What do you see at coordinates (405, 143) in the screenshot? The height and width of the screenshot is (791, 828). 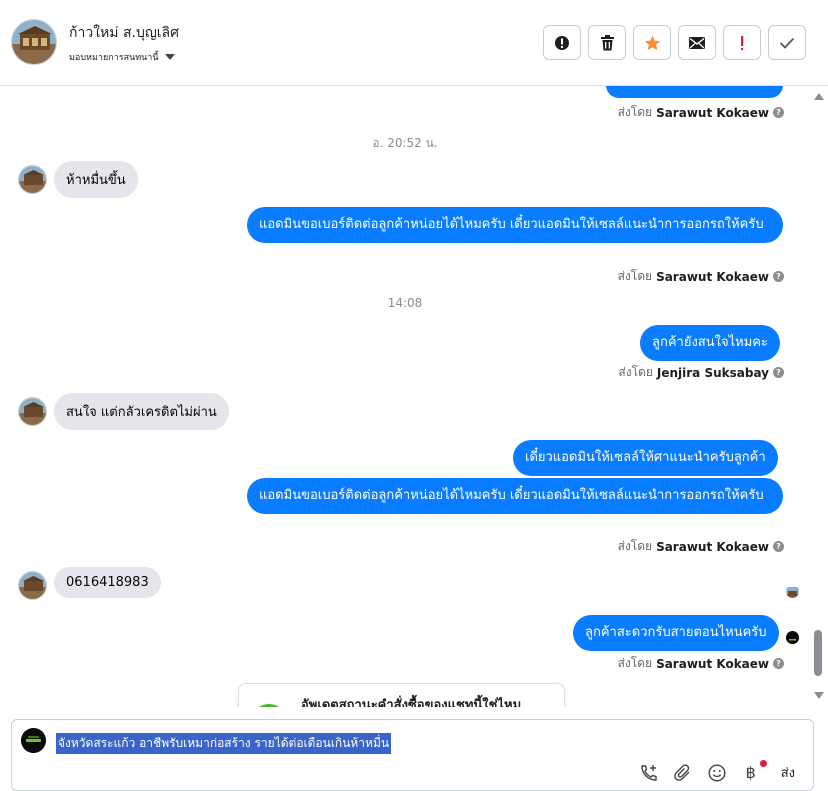 I see `timestamp: อ. 20:52 น.` at bounding box center [405, 143].